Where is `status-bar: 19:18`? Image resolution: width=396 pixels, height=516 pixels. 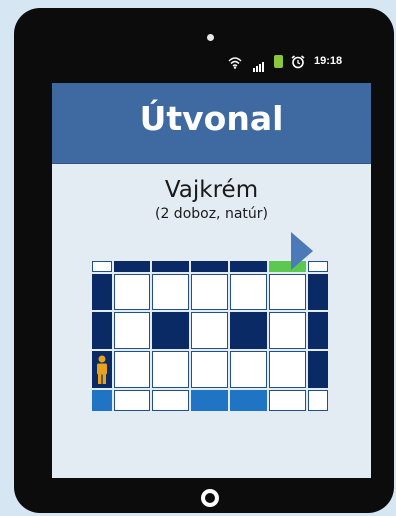 status-bar: 19:18 is located at coordinates (298, 63).